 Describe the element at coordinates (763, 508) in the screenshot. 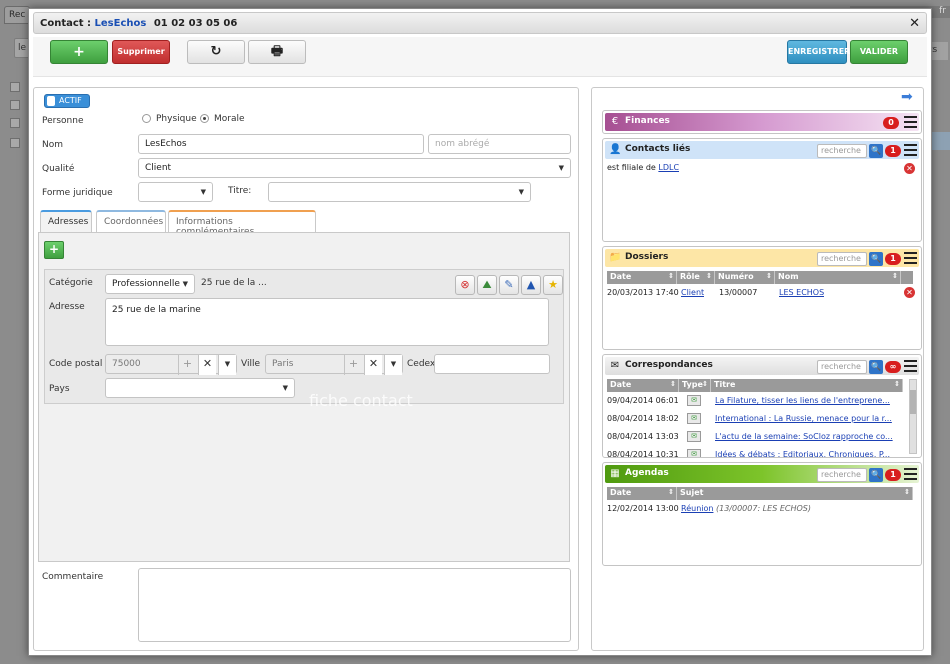

I see `agenda-subject-detail: (13/00007: LES ECHOS)` at that location.